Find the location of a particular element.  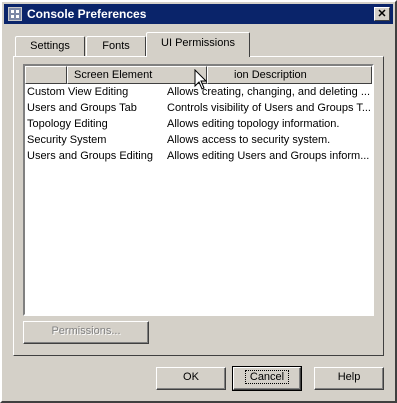

screen-element-cell: Users and Groups Editing is located at coordinates (90, 156).